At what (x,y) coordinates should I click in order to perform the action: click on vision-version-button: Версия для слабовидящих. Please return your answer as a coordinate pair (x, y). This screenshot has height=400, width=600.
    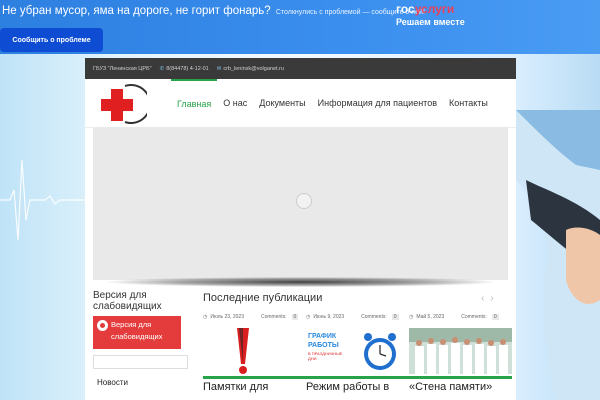
    Looking at the image, I should click on (137, 332).